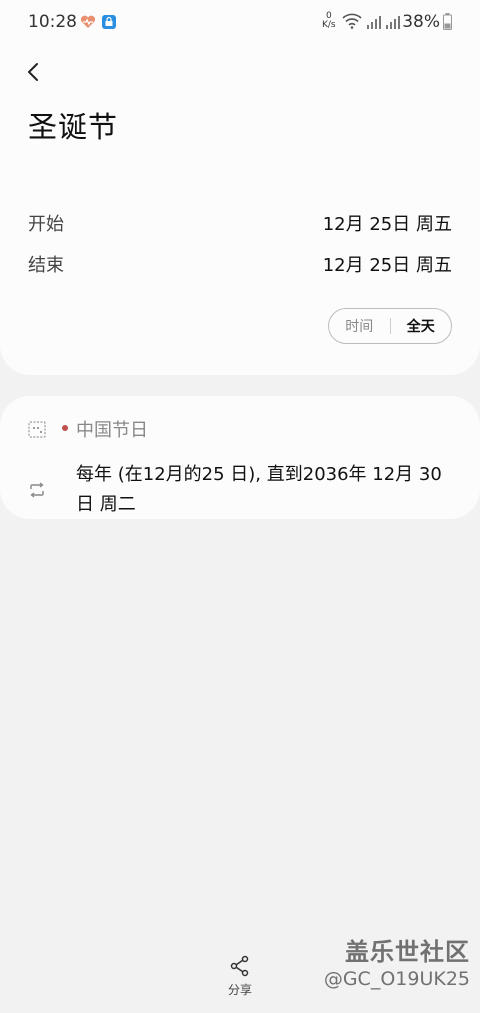 The width and height of the screenshot is (480, 1013). I want to click on end-date-value: 12月 25日 周五, so click(387, 265).